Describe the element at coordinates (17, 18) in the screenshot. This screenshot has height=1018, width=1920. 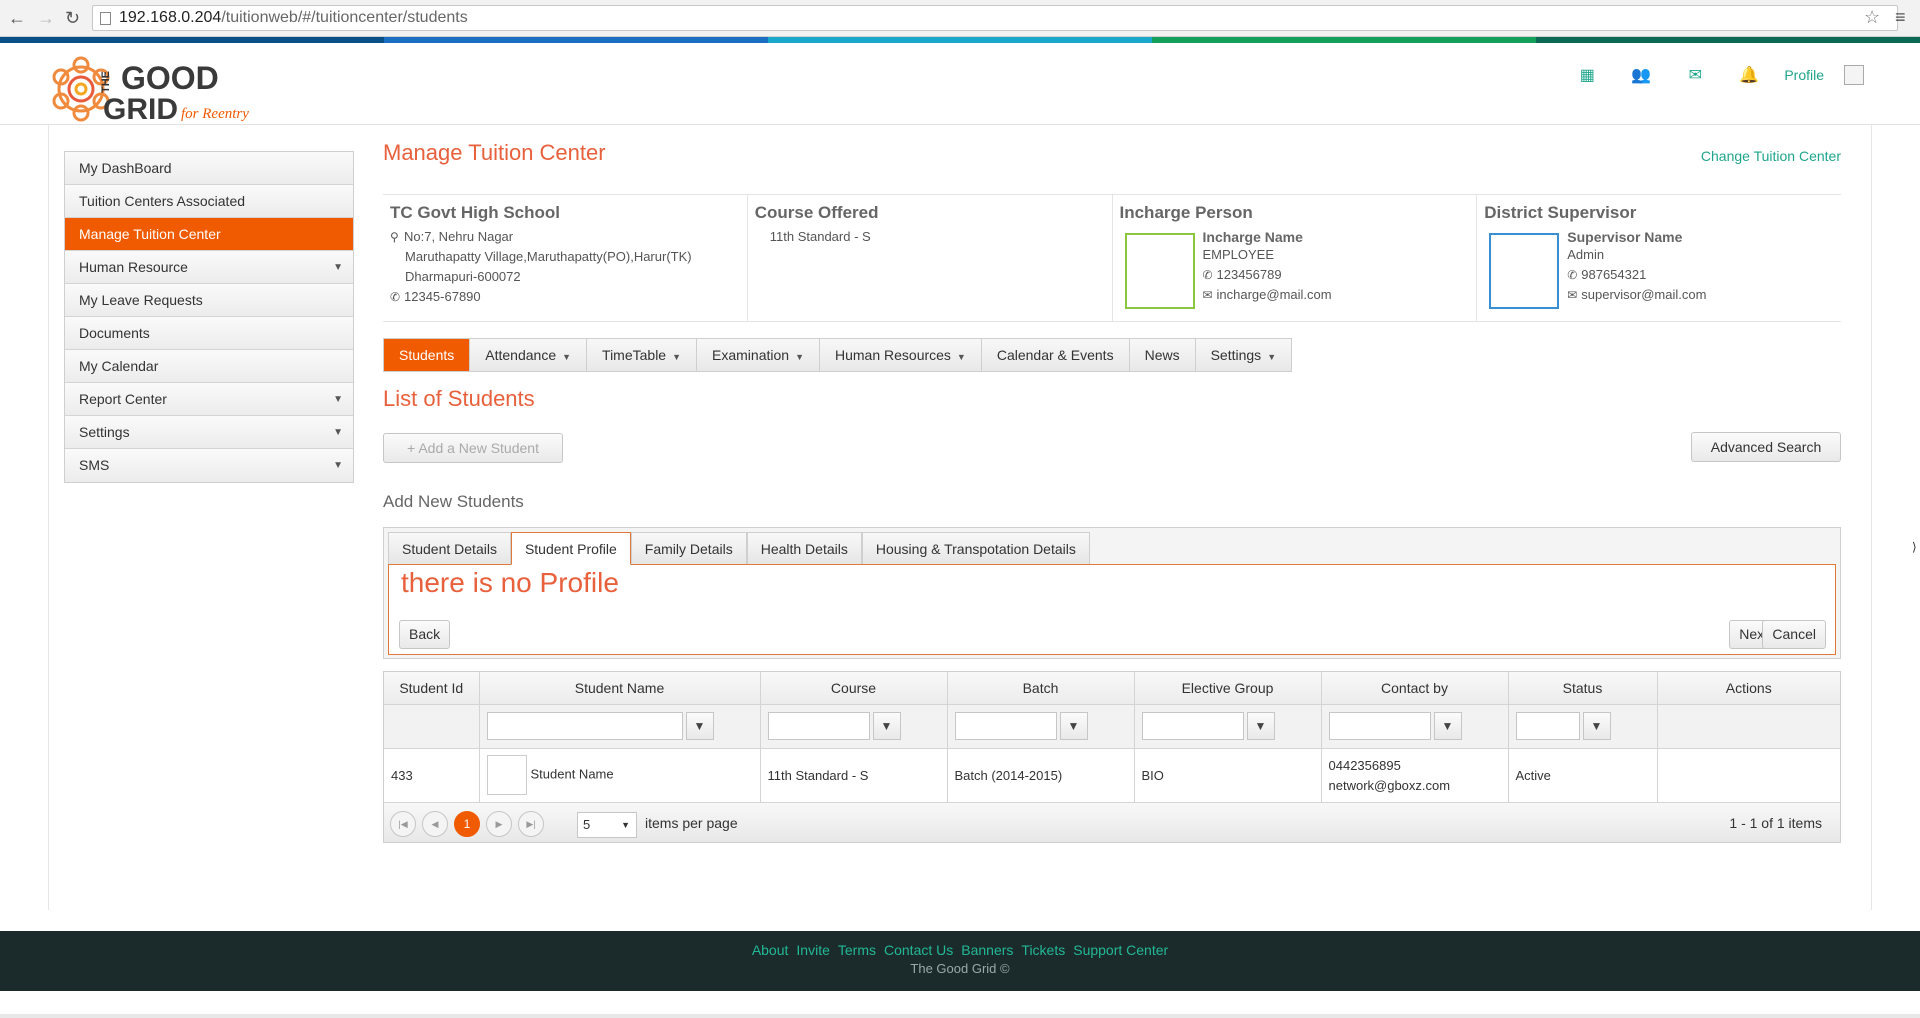
I see `back-arrow-icon: ←` at that location.